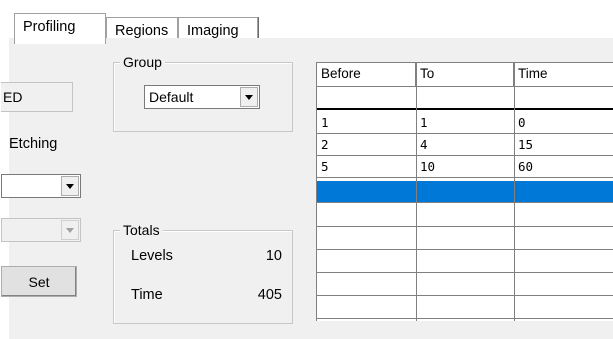 Image resolution: width=613 pixels, height=339 pixels. What do you see at coordinates (41, 230) in the screenshot?
I see `disabled-dropdown` at bounding box center [41, 230].